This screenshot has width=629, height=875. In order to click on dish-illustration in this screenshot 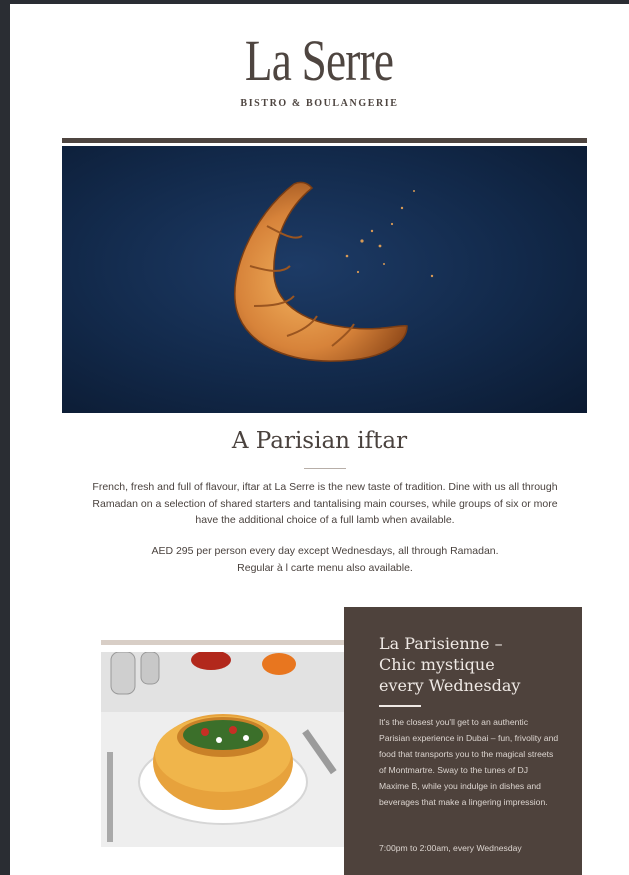, I will do `click(223, 749)`.